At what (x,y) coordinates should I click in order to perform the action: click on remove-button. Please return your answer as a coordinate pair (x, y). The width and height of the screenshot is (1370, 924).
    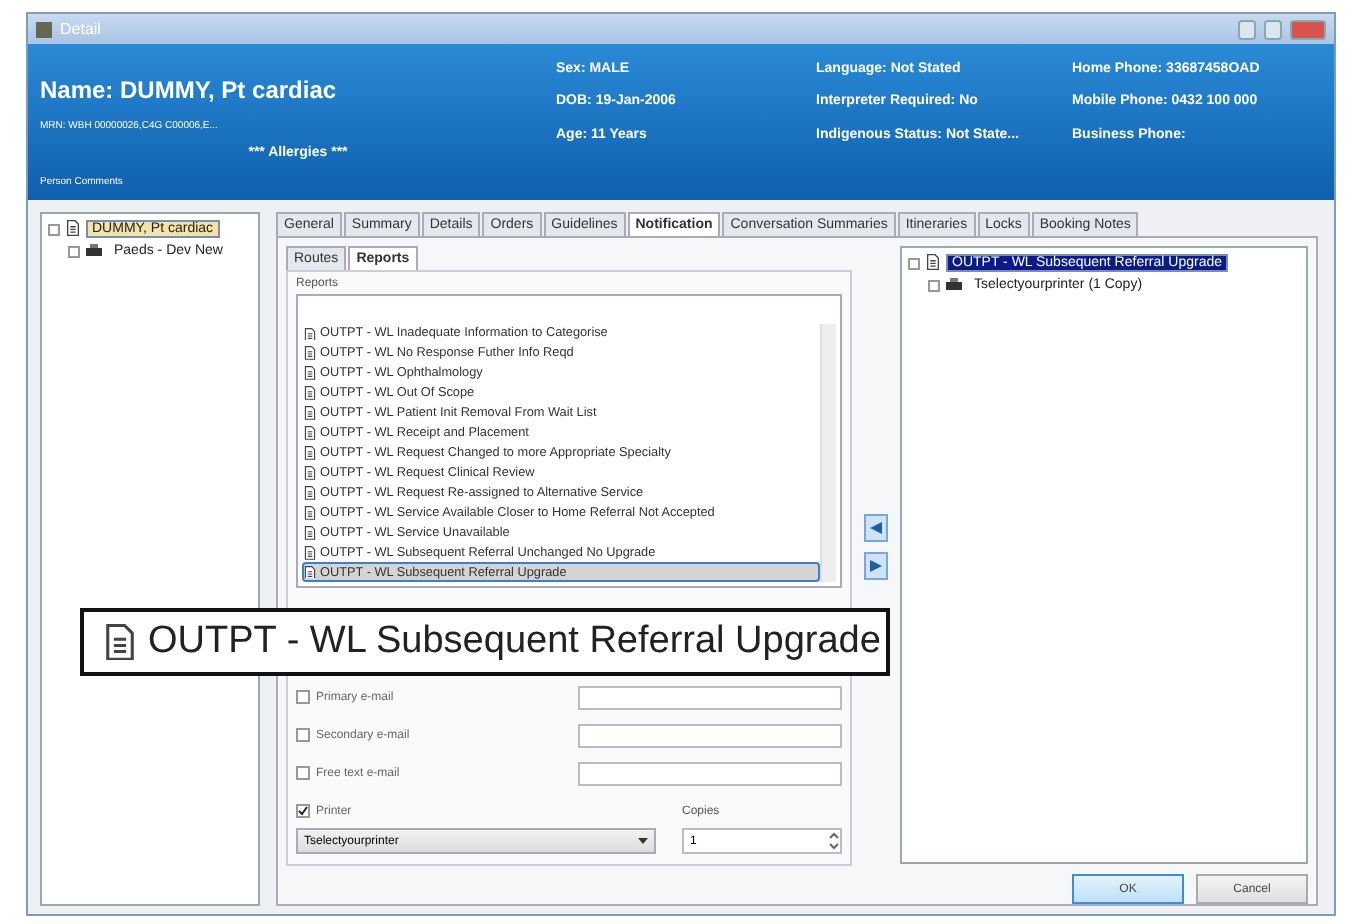
    Looking at the image, I should click on (876, 566).